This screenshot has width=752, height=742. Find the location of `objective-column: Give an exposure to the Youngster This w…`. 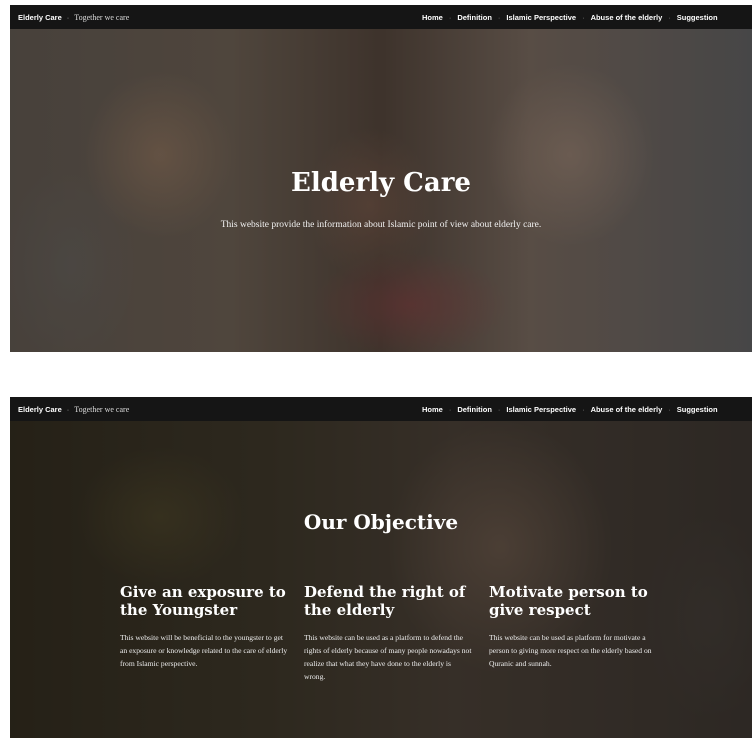

objective-column: Give an exposure to the Youngster This w… is located at coordinates (205, 630).